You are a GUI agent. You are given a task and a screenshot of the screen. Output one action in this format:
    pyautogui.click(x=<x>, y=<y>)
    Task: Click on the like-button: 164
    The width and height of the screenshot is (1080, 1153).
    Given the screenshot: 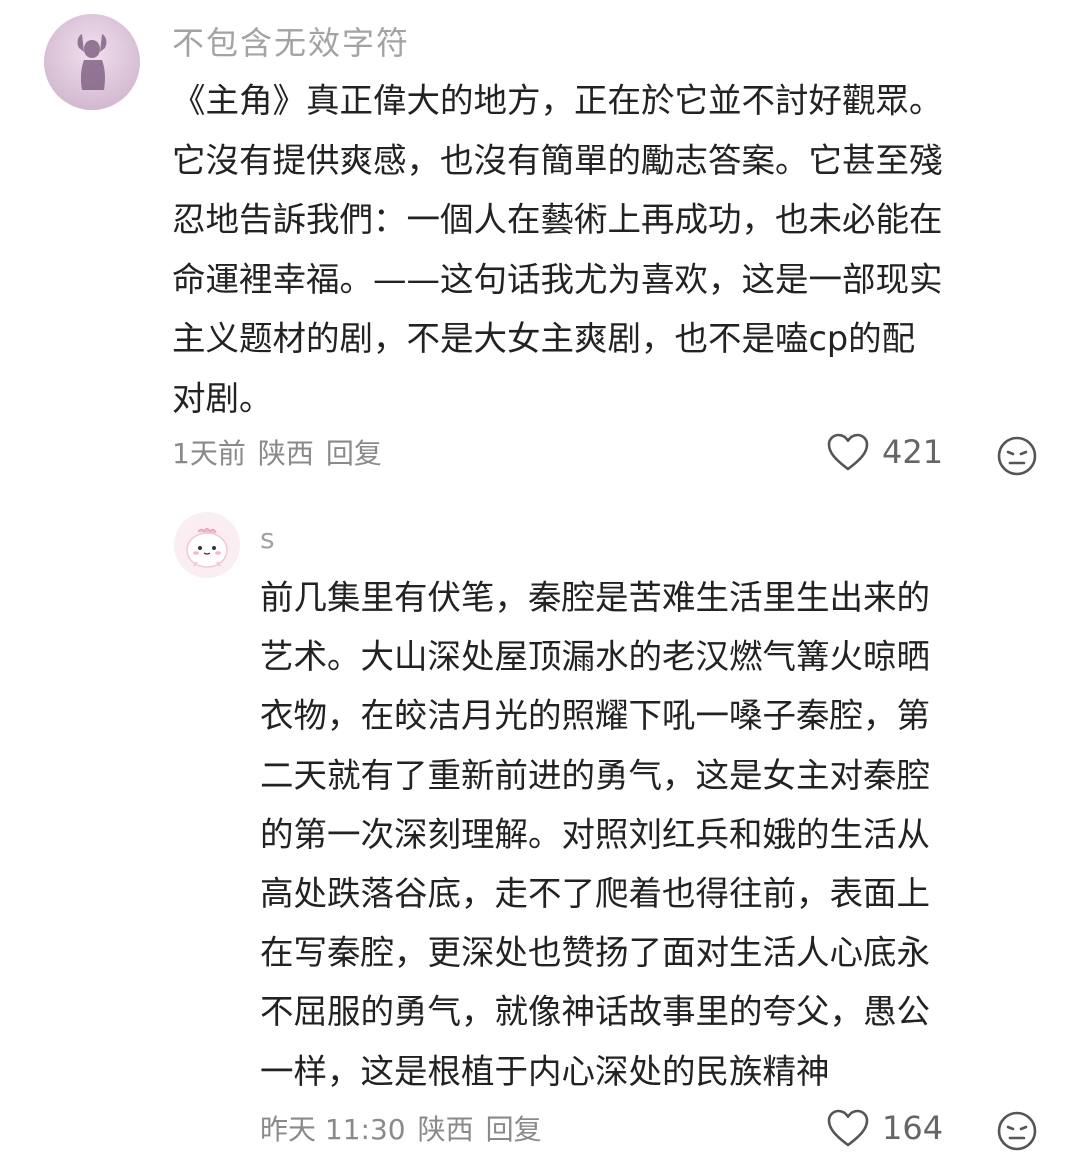 What is the action you would take?
    pyautogui.click(x=884, y=1128)
    